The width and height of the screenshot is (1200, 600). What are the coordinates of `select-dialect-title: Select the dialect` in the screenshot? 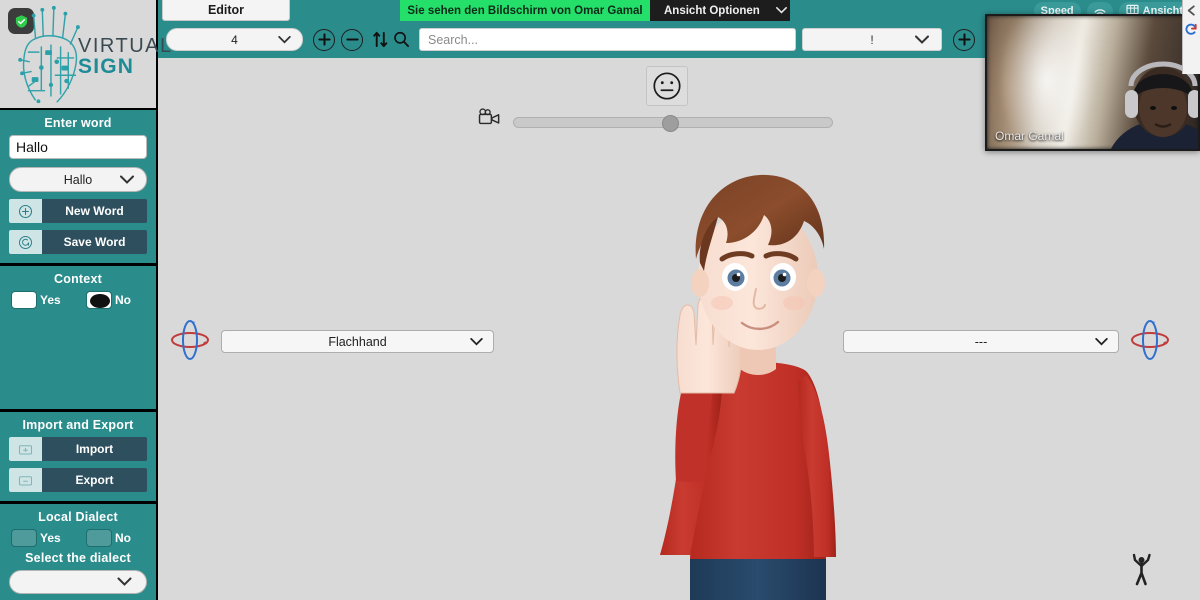 It's located at (78, 558).